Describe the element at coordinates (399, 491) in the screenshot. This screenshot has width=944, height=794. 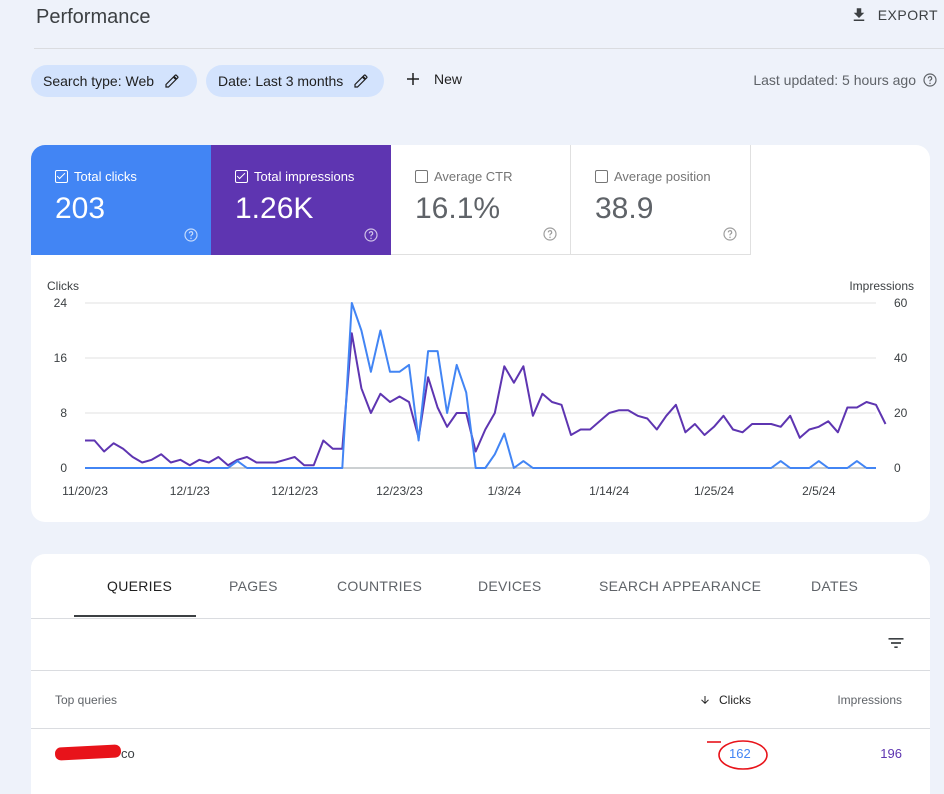
I see `x-tick-label: 12/23/23` at that location.